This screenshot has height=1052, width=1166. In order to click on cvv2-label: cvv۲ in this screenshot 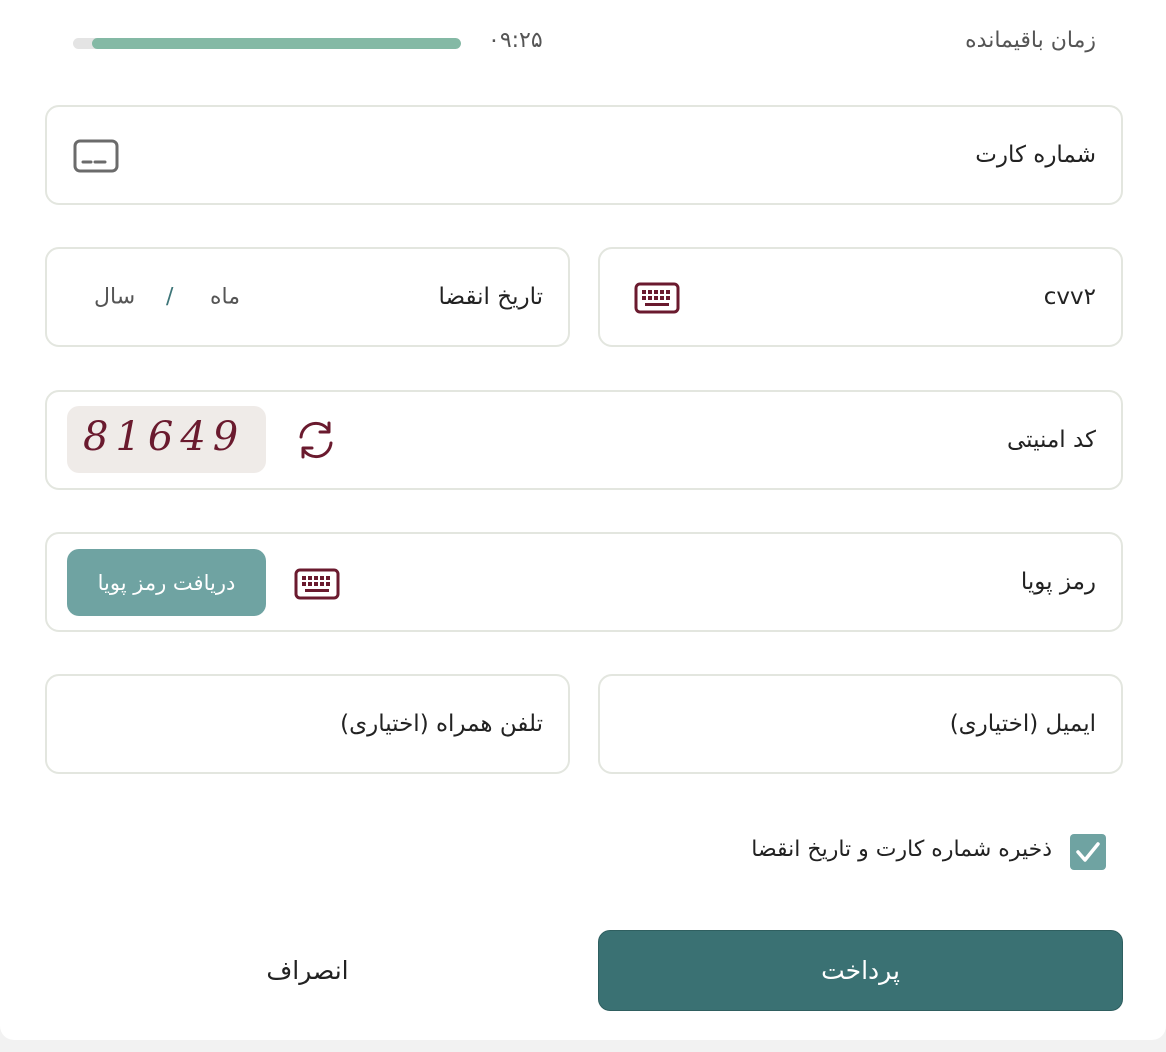, I will do `click(1069, 297)`.